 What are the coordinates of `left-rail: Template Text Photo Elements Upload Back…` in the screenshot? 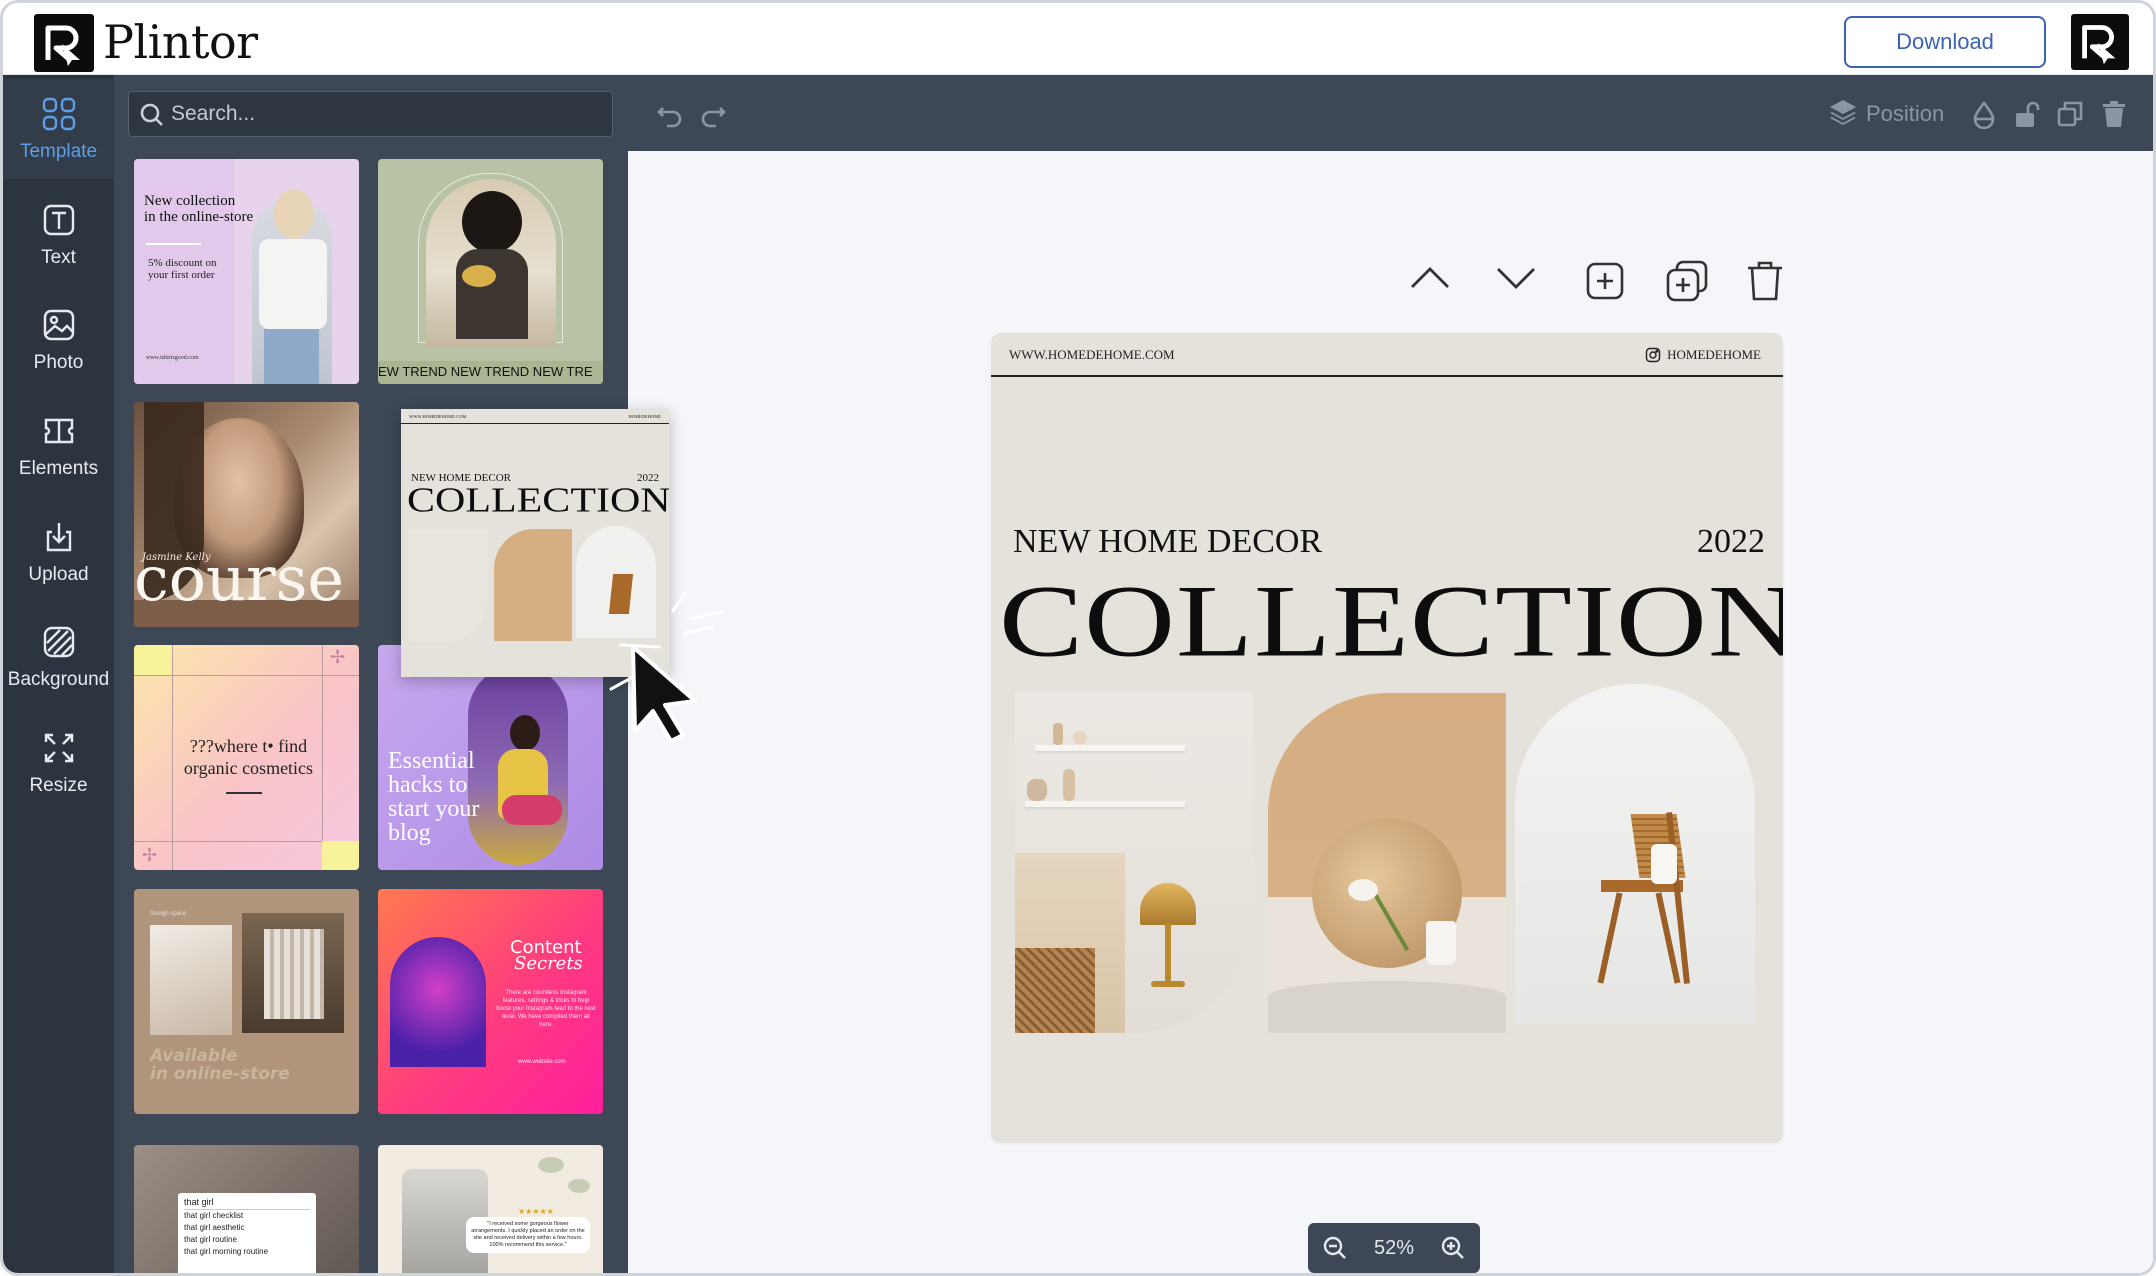 It's located at (58, 674).